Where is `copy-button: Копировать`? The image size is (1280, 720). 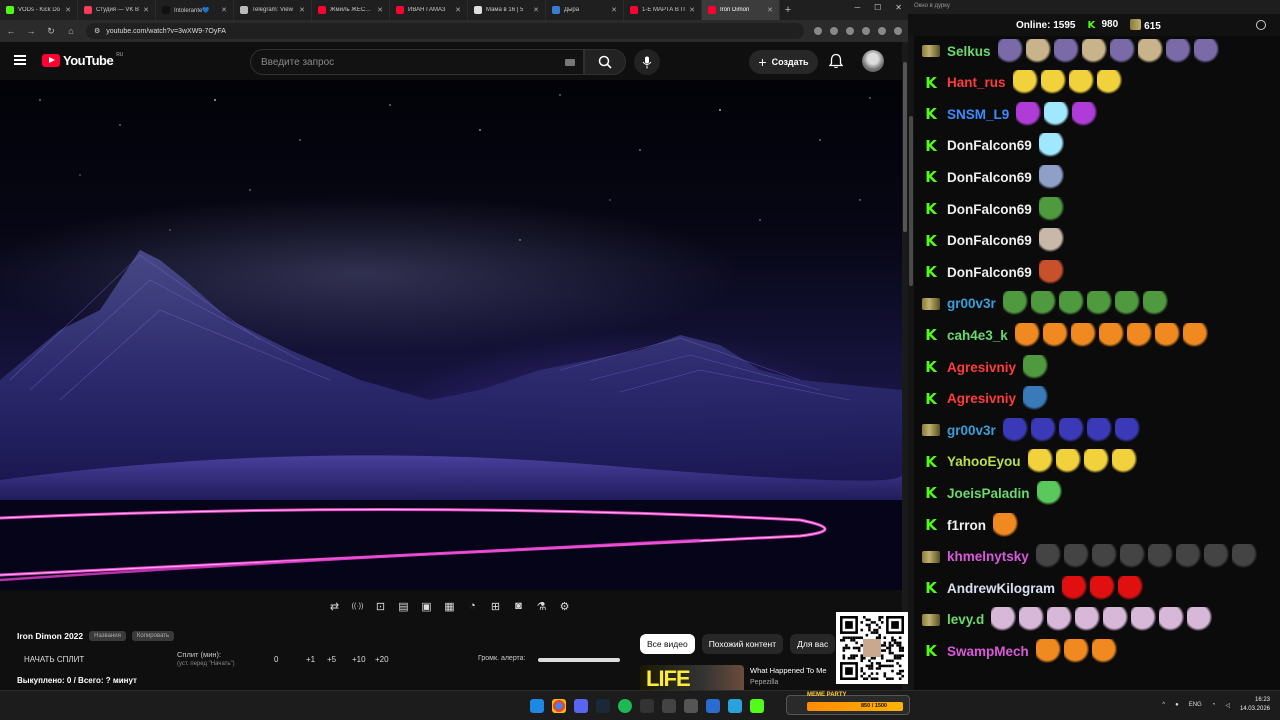
copy-button: Копировать is located at coordinates (153, 636).